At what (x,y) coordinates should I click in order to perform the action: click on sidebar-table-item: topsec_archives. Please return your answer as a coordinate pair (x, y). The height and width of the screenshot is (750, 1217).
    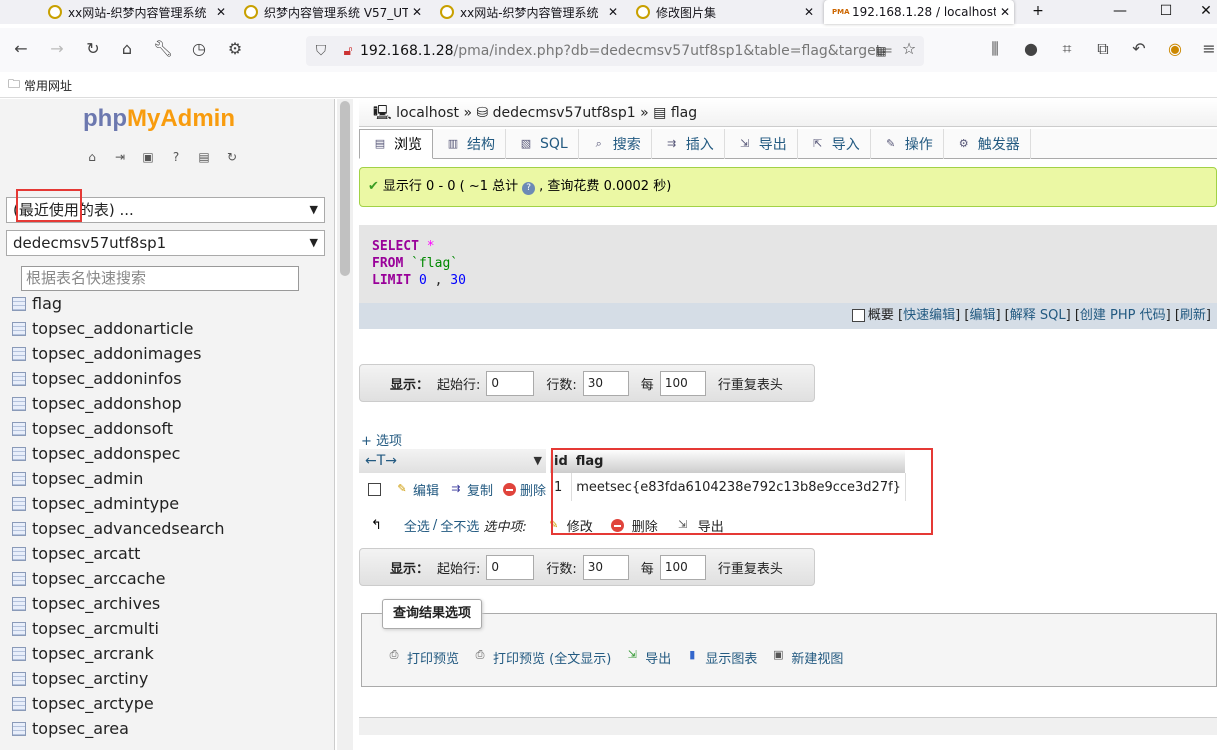
    Looking at the image, I should click on (167, 603).